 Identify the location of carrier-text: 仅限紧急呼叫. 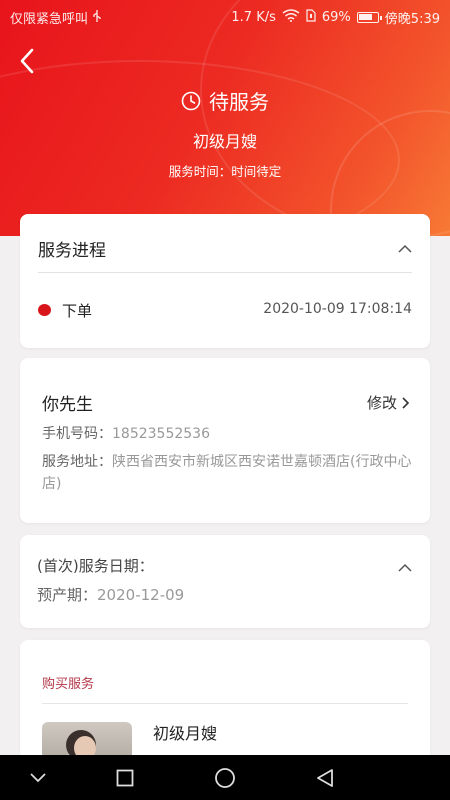
(49, 19).